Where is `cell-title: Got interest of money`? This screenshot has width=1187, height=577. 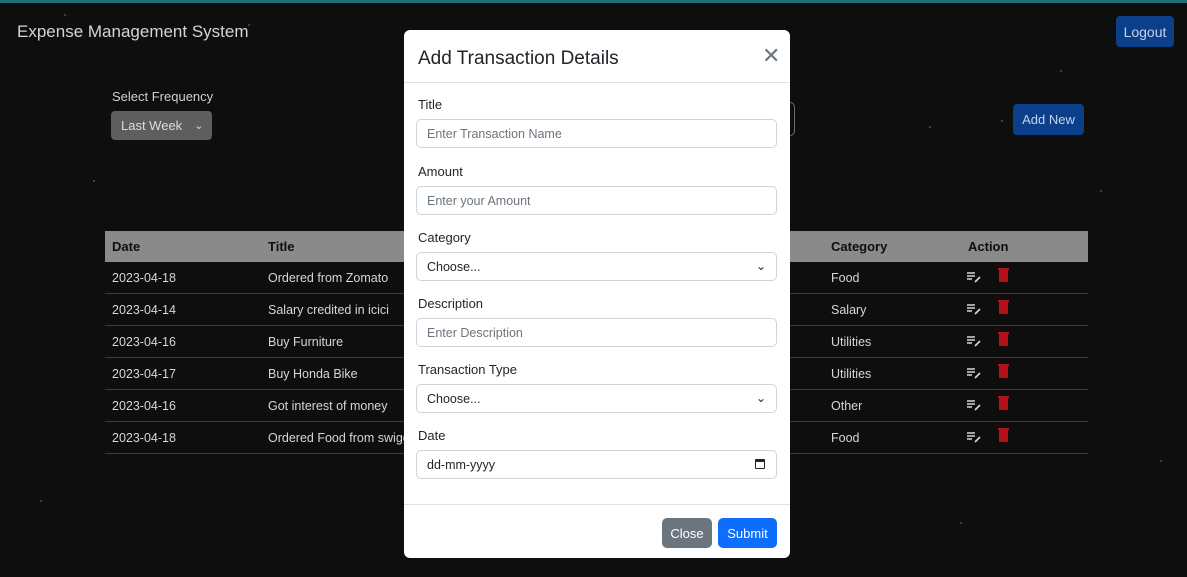 cell-title: Got interest of money is located at coordinates (328, 406).